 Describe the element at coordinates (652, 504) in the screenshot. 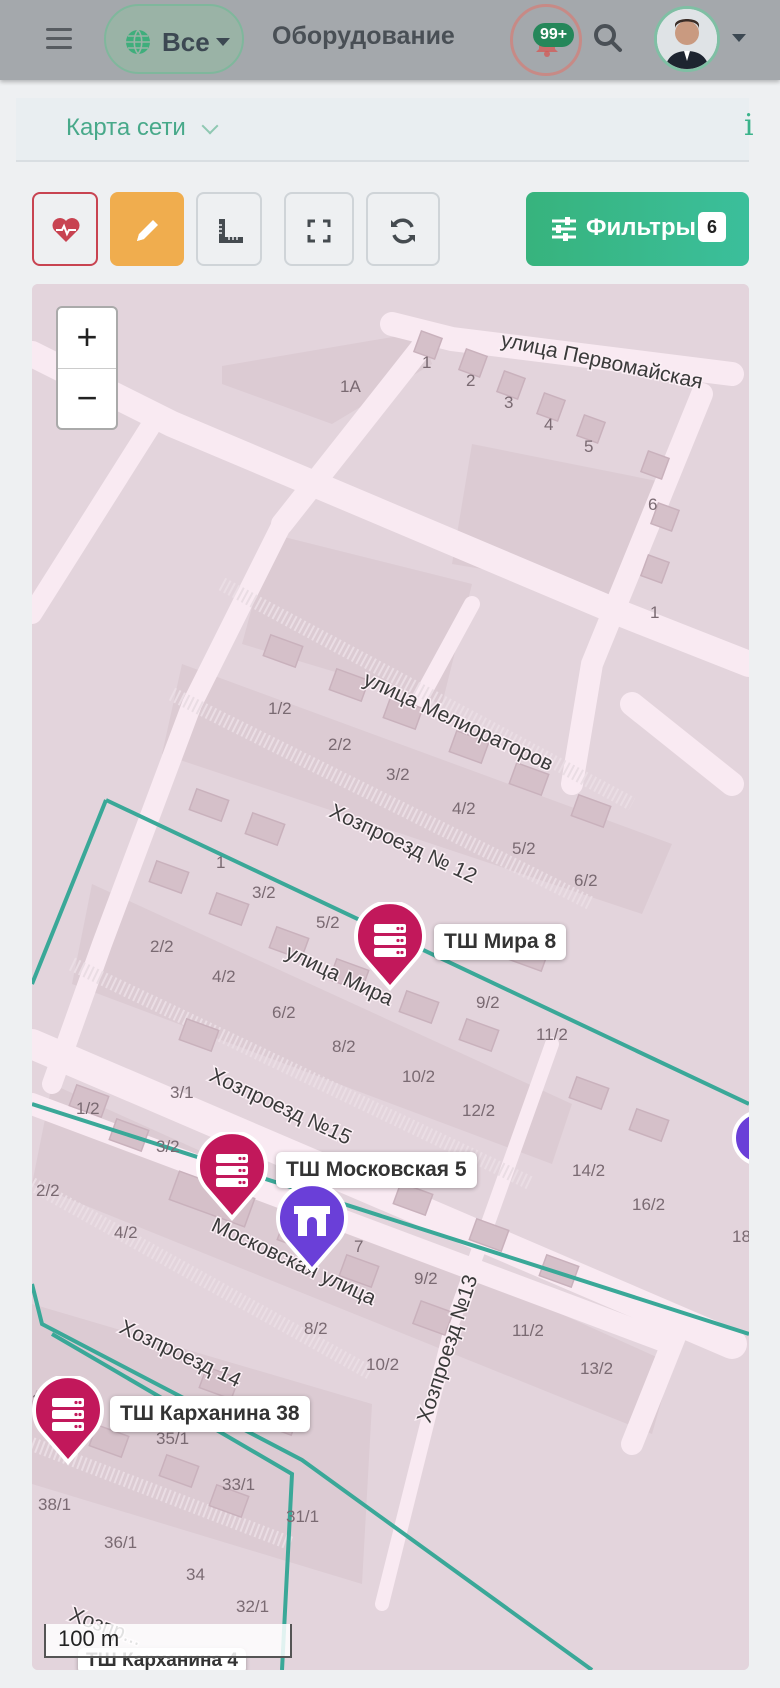

I see `house-number: 6` at that location.